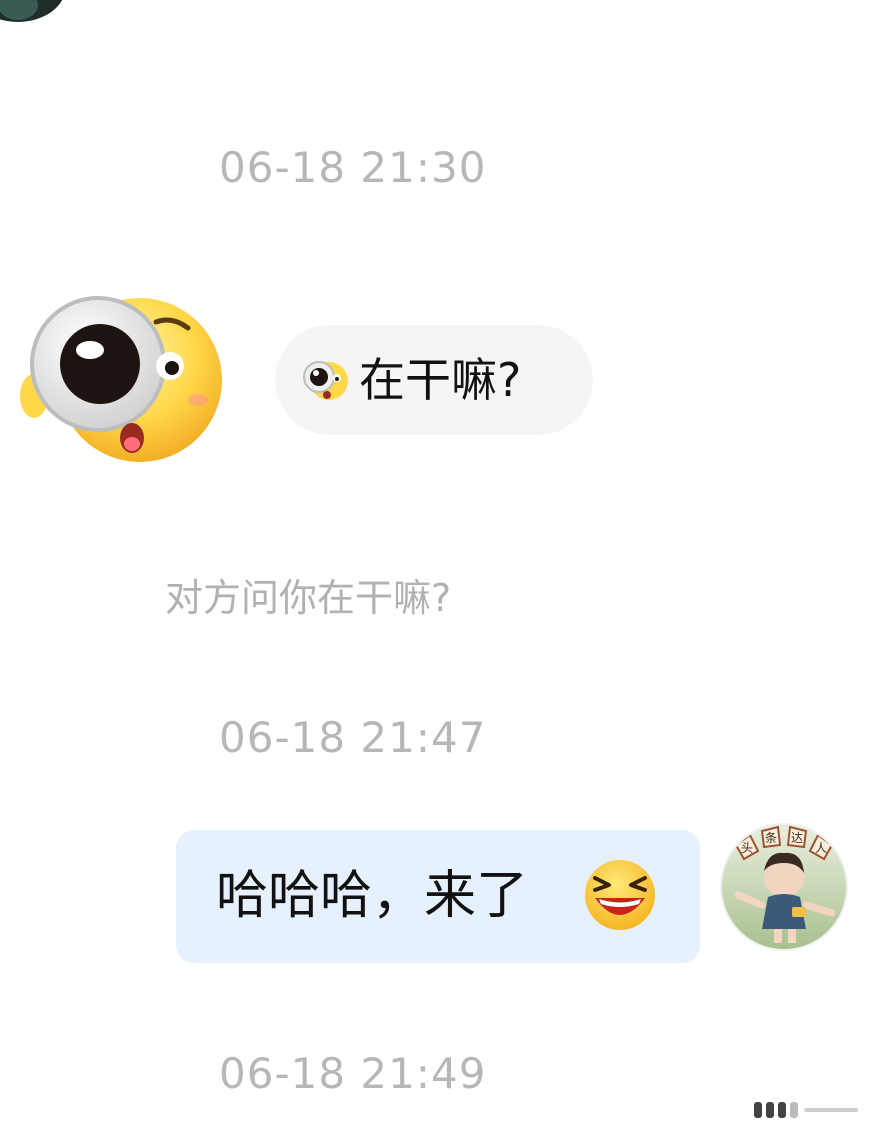 Image resolution: width=881 pixels, height=1139 pixels. Describe the element at coordinates (121, 380) in the screenshot. I see `peeking-eye-sticker-icon` at that location.